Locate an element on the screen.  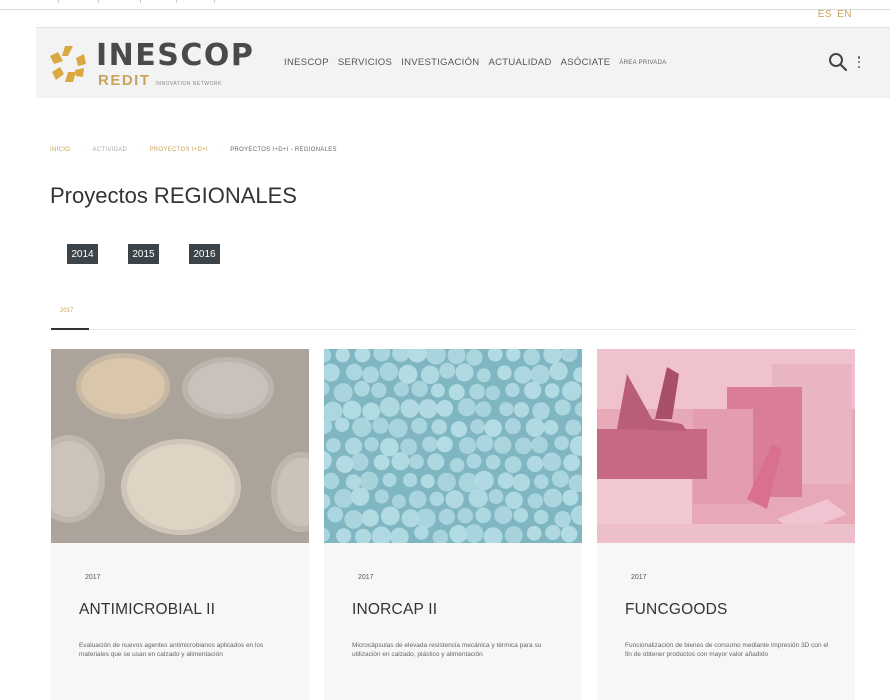
lang-en-link: EN is located at coordinates (844, 14).